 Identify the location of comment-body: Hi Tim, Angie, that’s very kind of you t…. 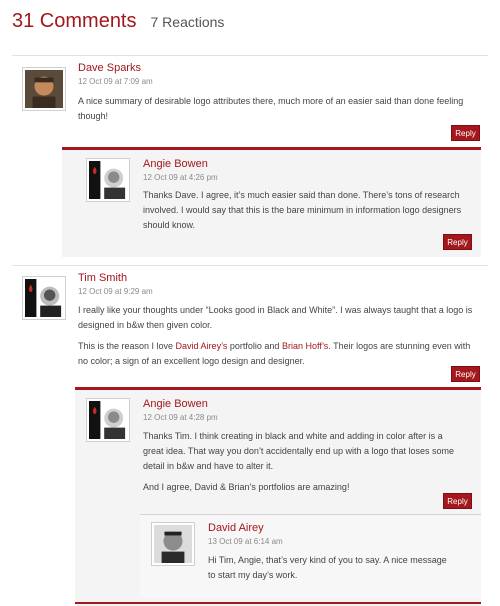
(330, 571).